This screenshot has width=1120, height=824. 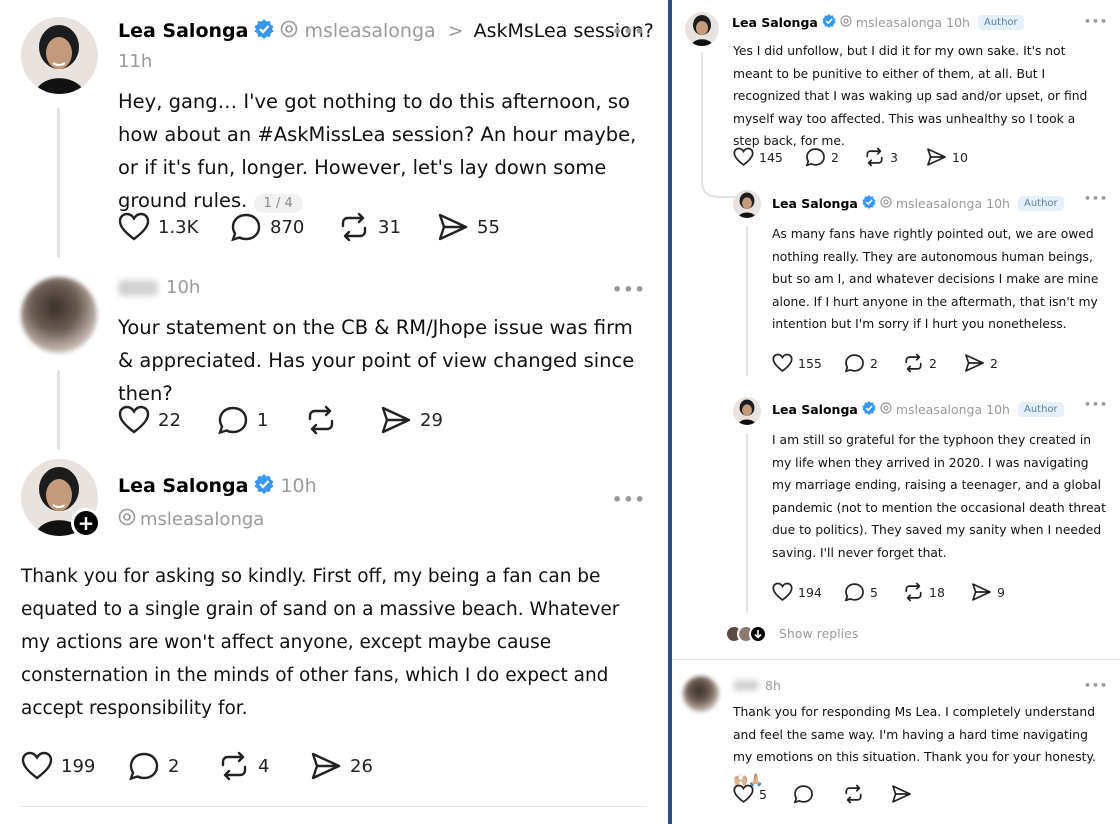 I want to click on like-button: 22, so click(x=149, y=420).